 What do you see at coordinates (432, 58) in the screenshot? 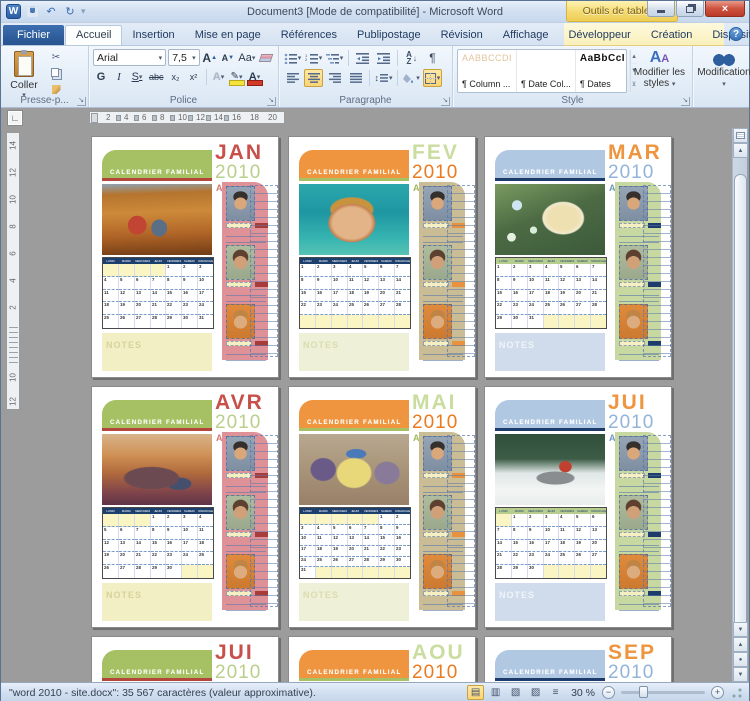
I see `show-marks-button: ¶` at bounding box center [432, 58].